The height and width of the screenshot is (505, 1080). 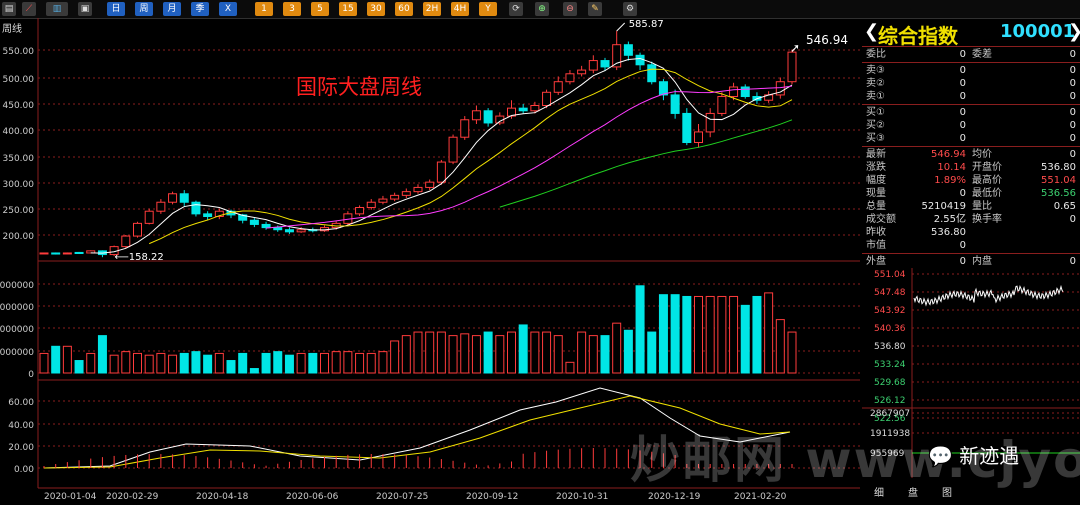 What do you see at coordinates (971, 245) in the screenshot?
I see `quote-row: 市值 0` at bounding box center [971, 245].